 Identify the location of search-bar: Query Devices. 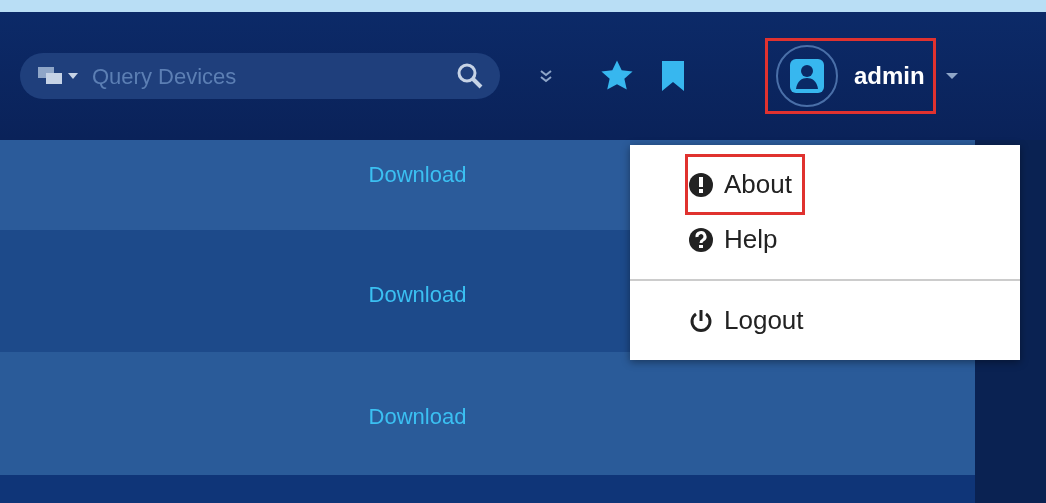
(260, 76).